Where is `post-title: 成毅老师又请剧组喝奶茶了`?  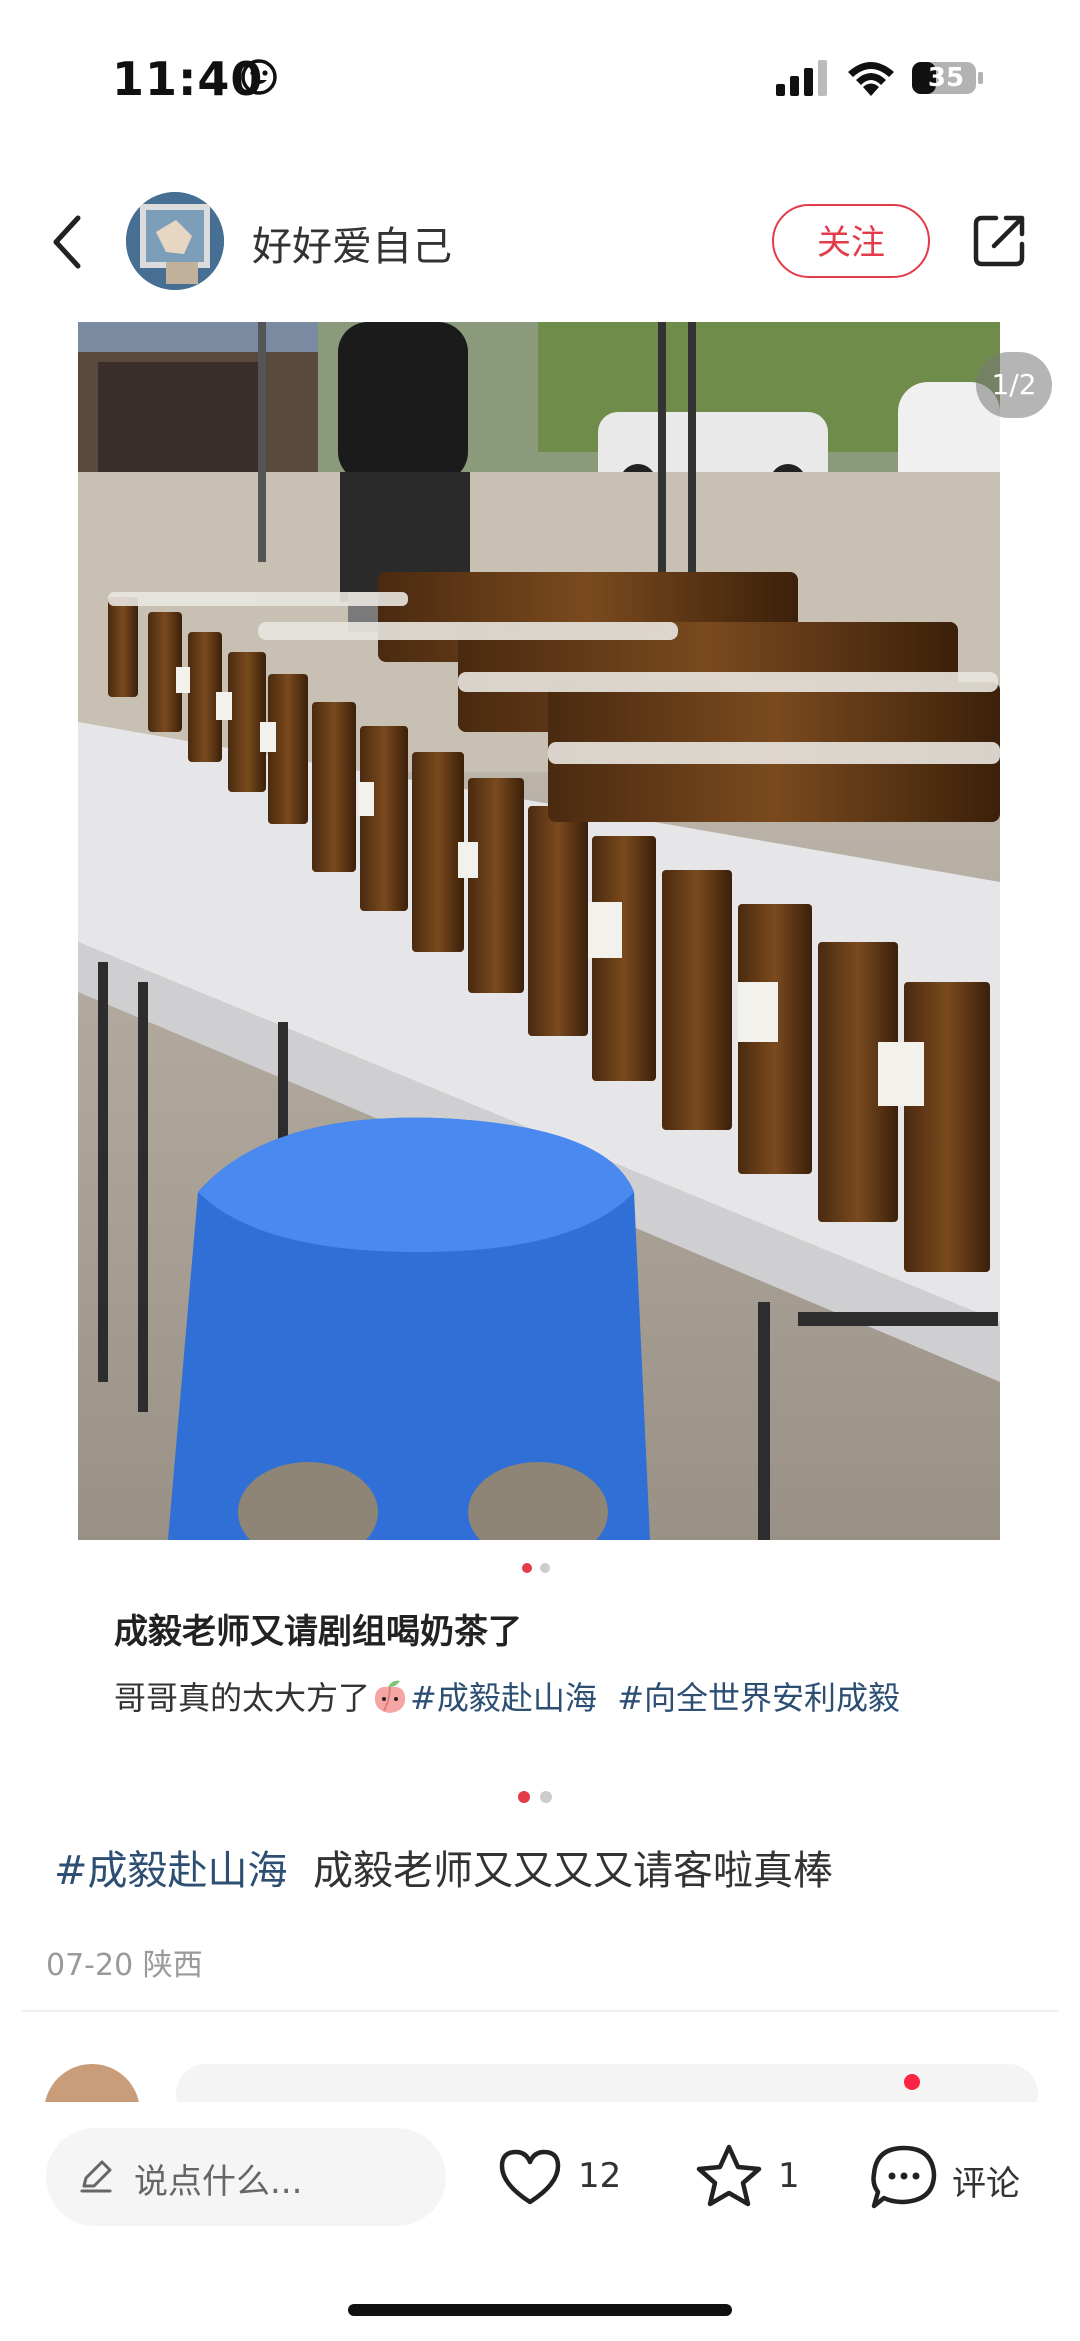 post-title: 成毅老师又请剧组喝奶茶了 is located at coordinates (318, 1632).